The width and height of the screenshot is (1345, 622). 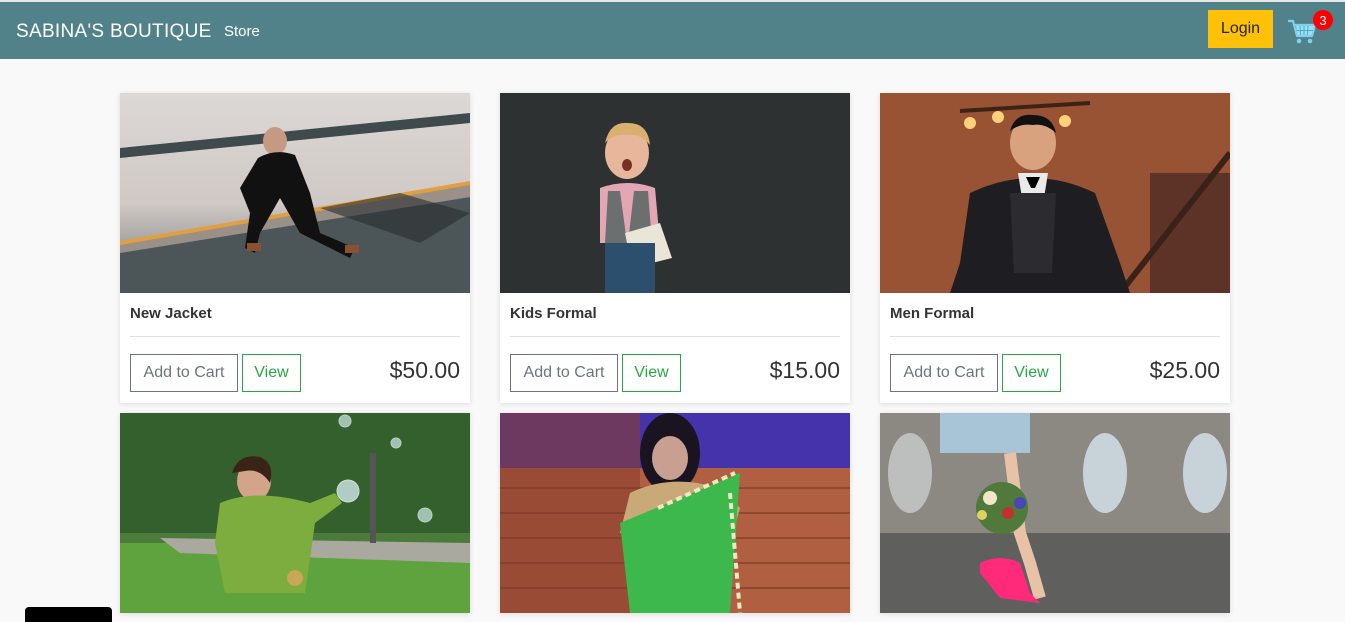 I want to click on product-price: $25.00, so click(x=1184, y=370).